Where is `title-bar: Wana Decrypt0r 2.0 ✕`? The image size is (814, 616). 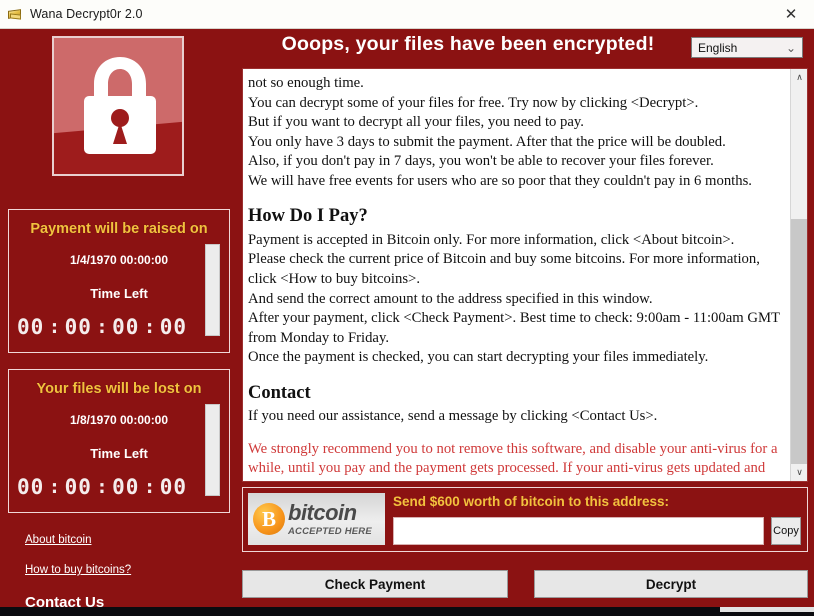
title-bar: Wana Decrypt0r 2.0 ✕ is located at coordinates (407, 14).